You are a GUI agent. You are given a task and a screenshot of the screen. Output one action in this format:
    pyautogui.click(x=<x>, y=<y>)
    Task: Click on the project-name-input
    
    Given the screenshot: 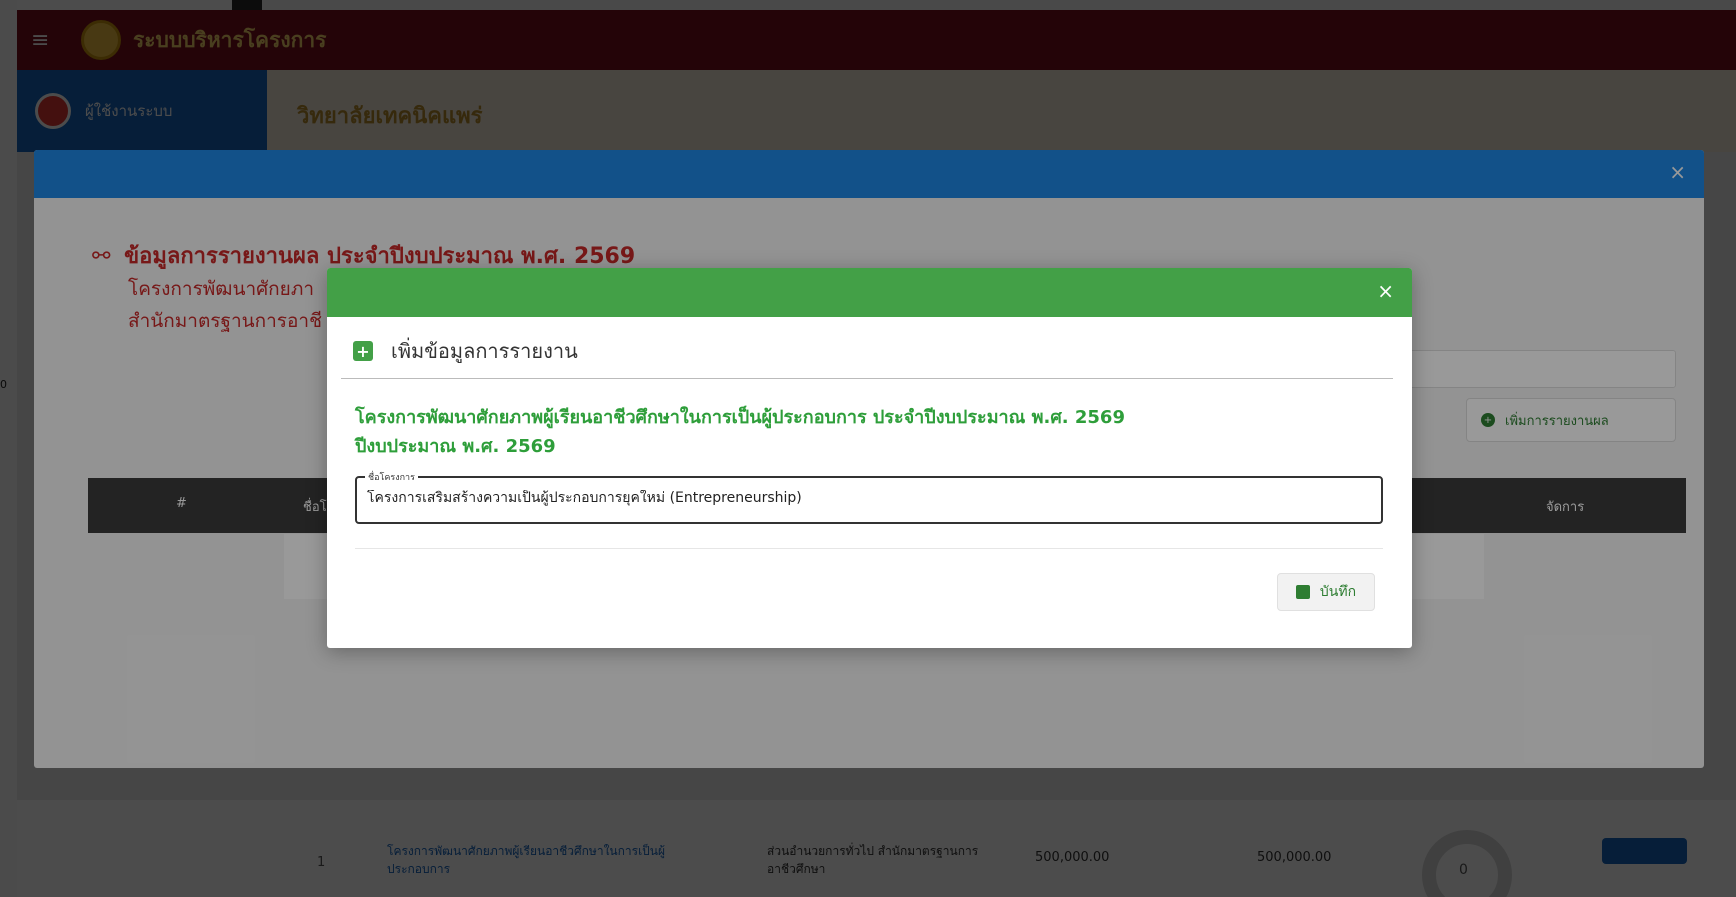 What is the action you would take?
    pyautogui.click(x=867, y=498)
    